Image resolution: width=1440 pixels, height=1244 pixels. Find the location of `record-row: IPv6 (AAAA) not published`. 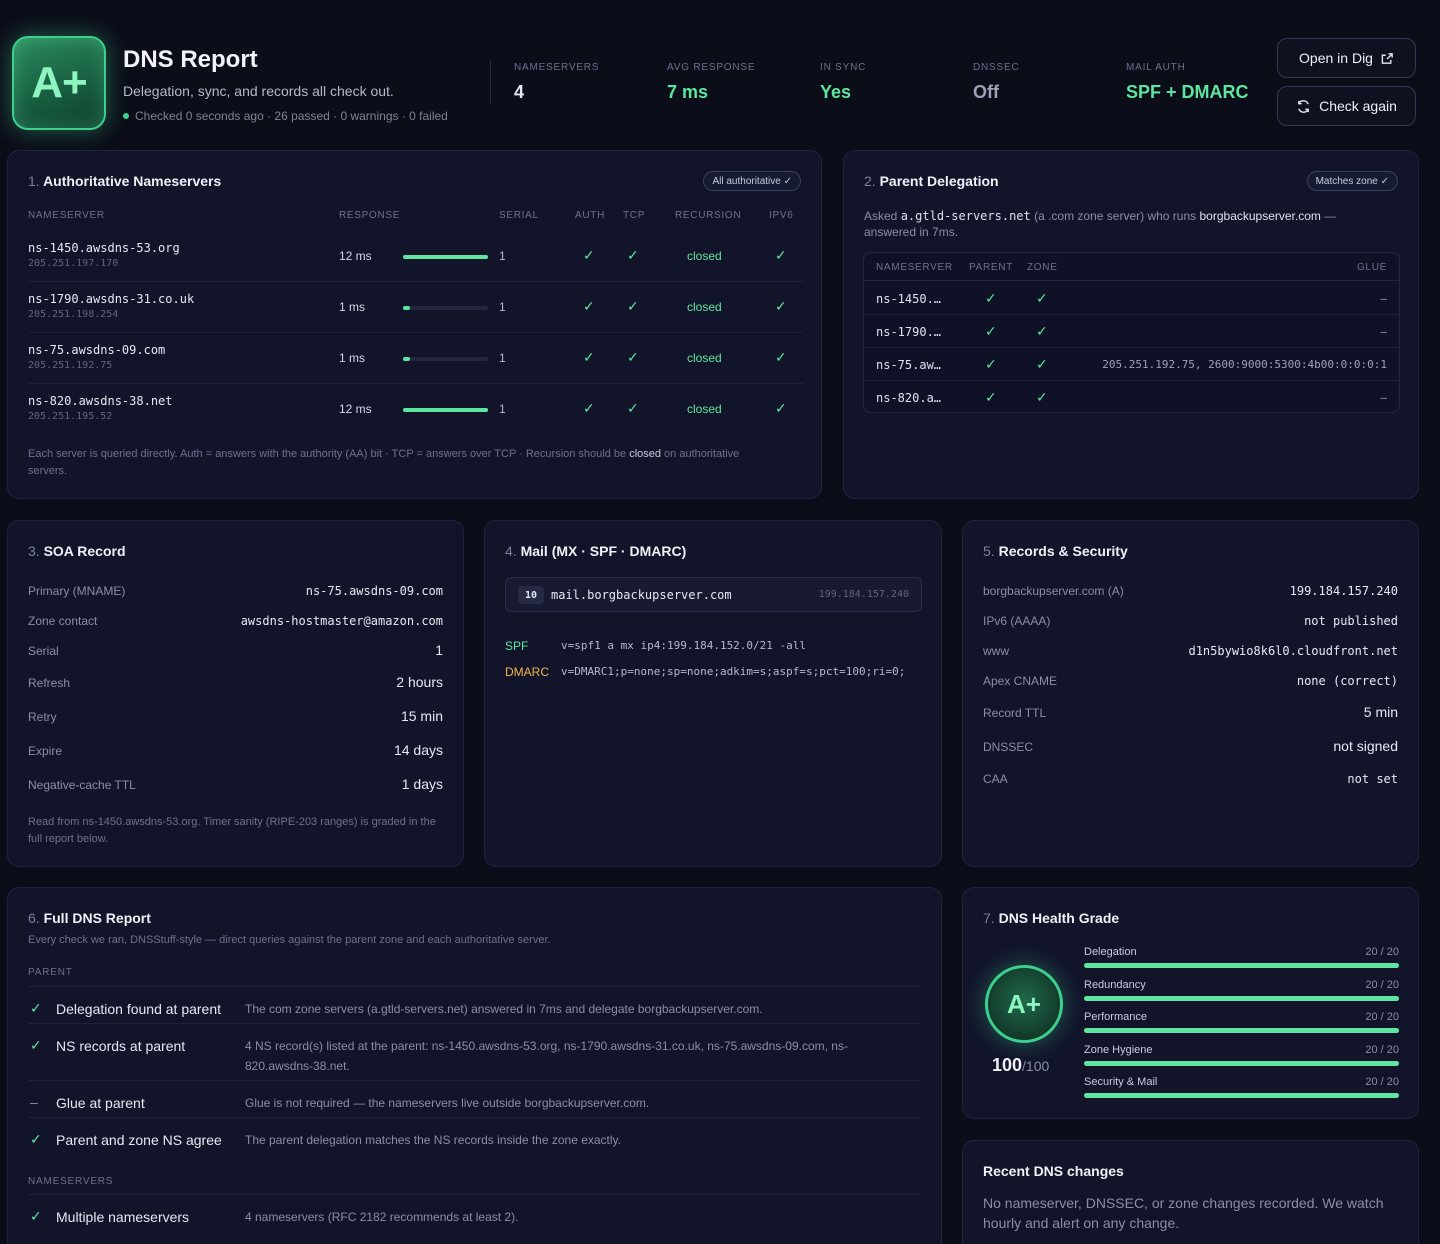

record-row: IPv6 (AAAA) not published is located at coordinates (1190, 624).